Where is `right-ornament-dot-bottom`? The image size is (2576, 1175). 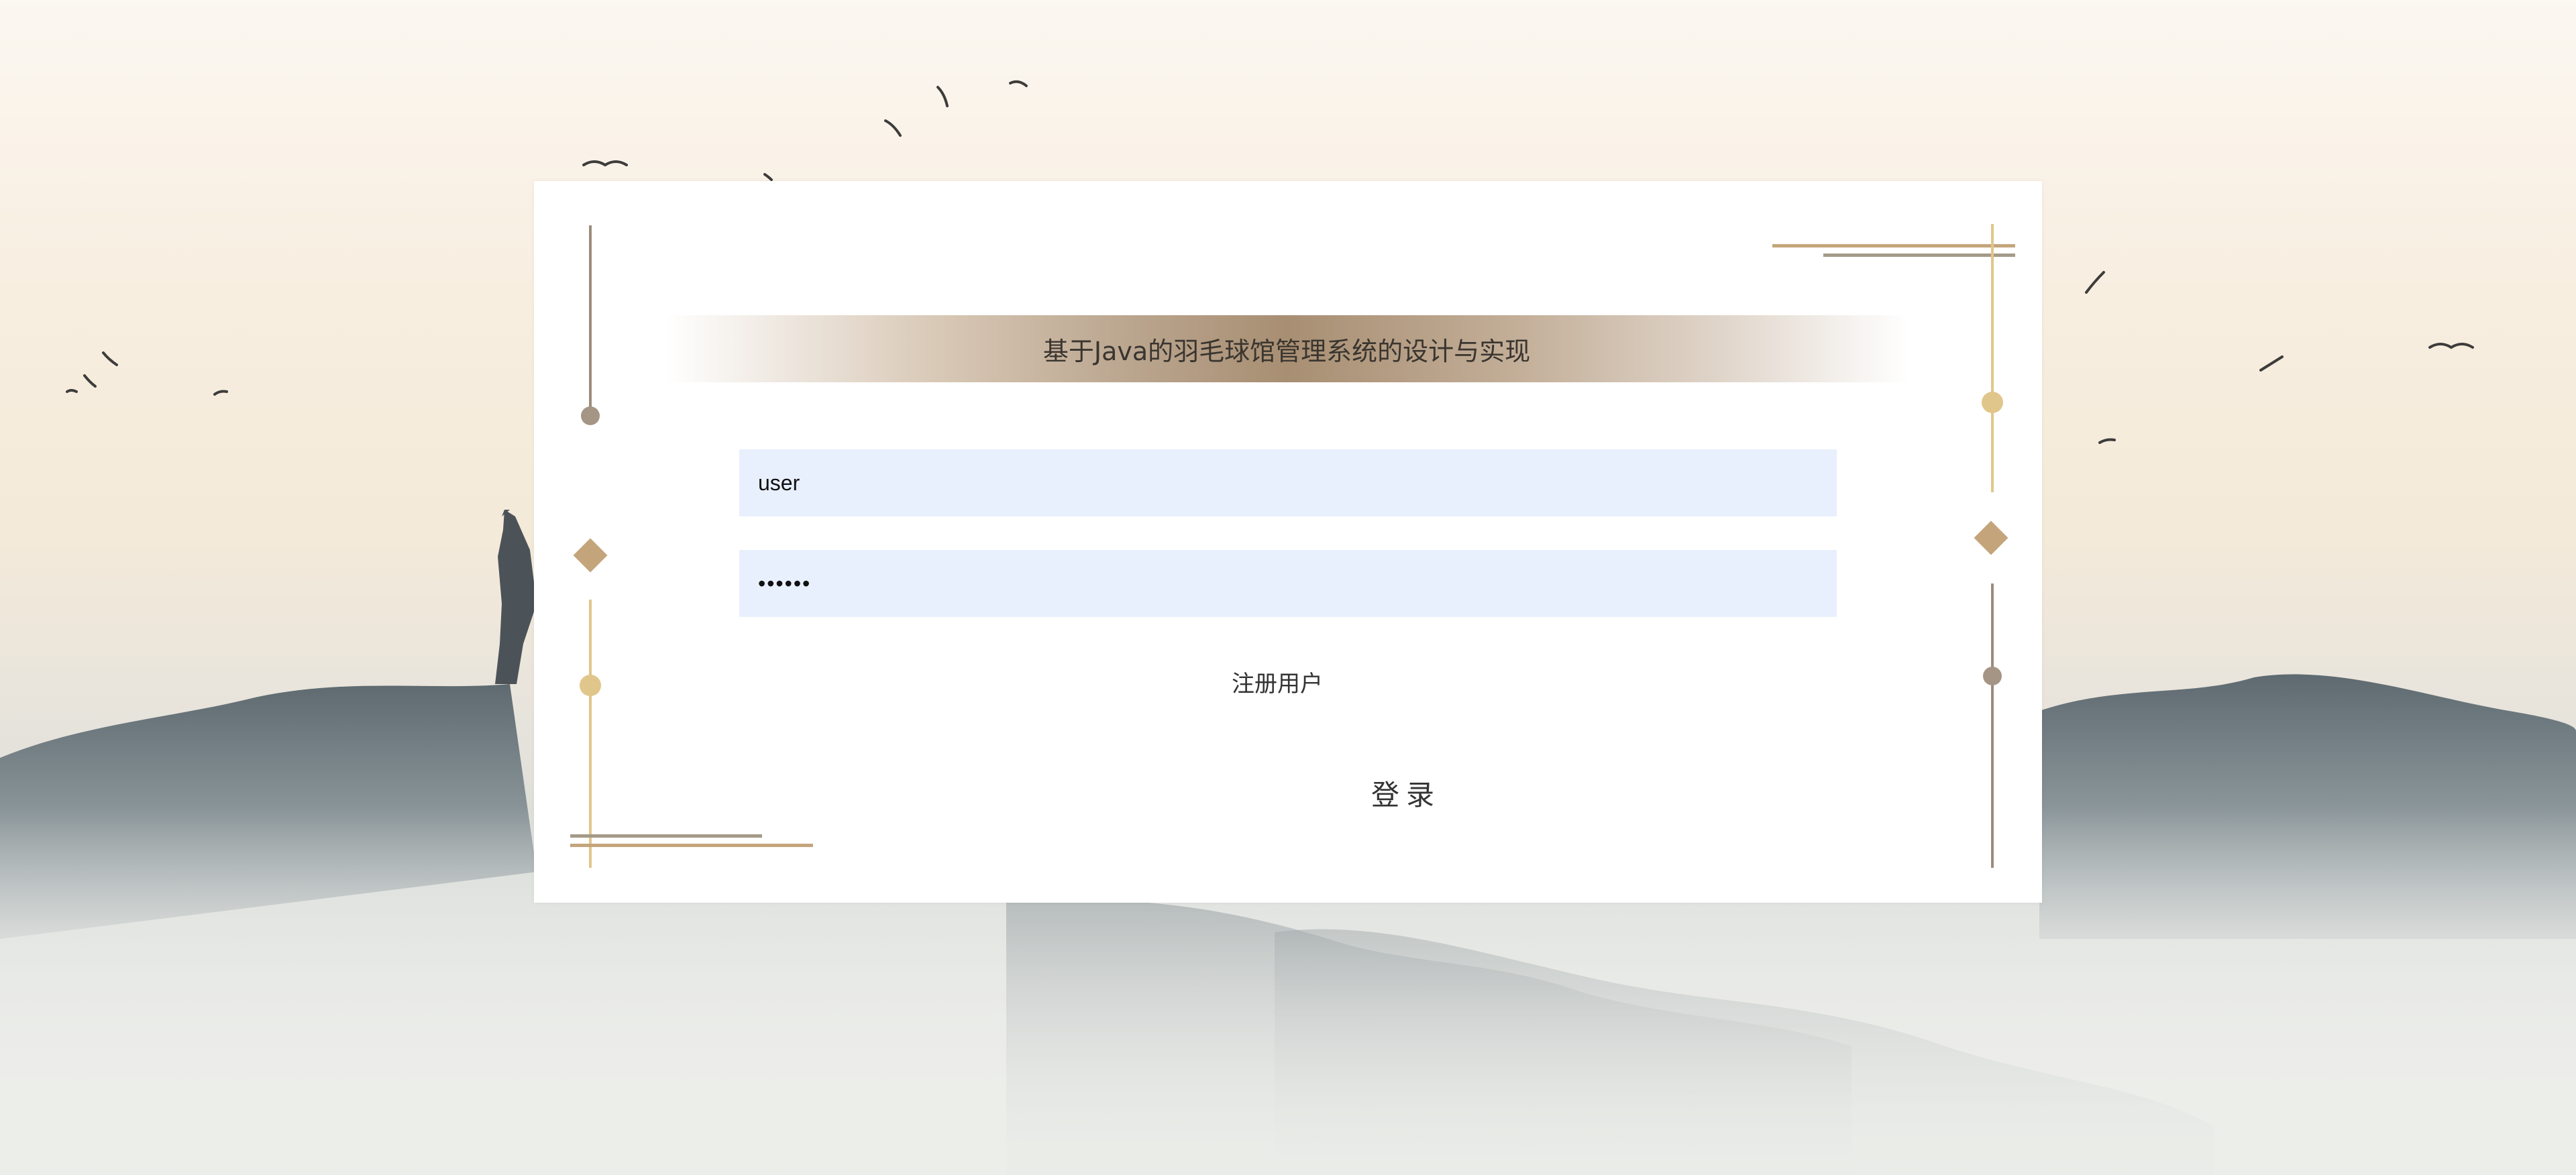
right-ornament-dot-bottom is located at coordinates (1992, 676).